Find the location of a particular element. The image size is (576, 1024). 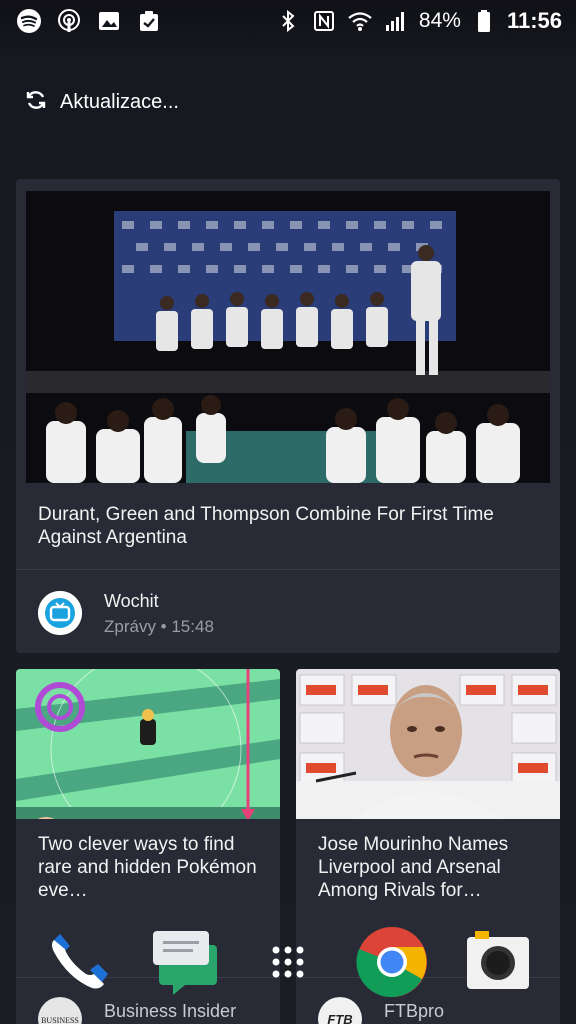

task-icon is located at coordinates (149, 21).